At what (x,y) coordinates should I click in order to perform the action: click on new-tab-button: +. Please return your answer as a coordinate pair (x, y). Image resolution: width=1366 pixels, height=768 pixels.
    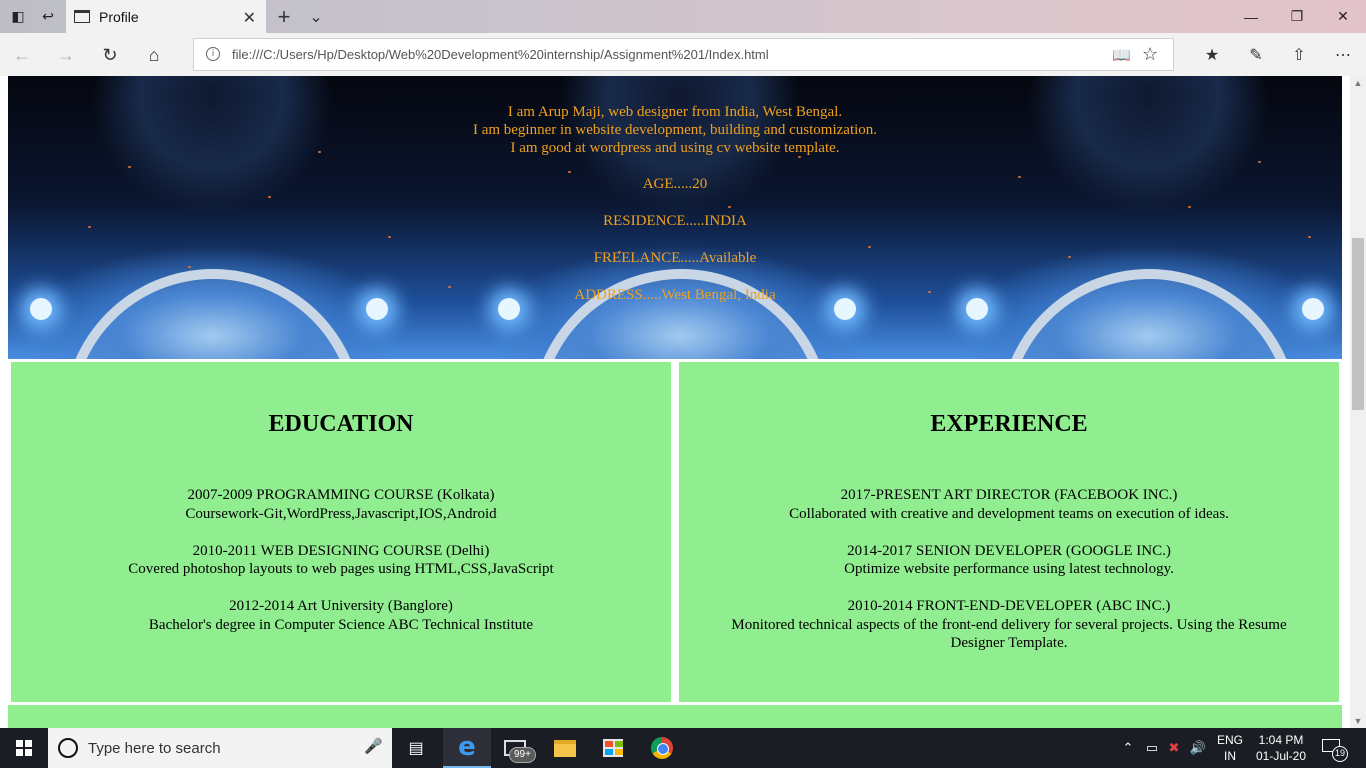
    Looking at the image, I should click on (284, 16).